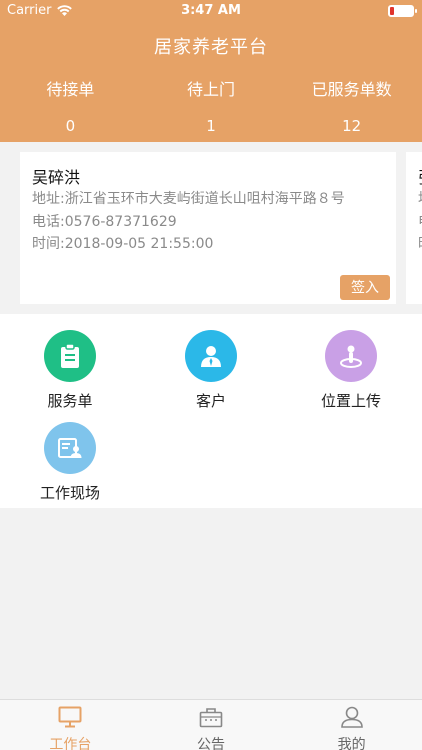 The width and height of the screenshot is (422, 750). Describe the element at coordinates (351, 89) in the screenshot. I see `stat-label: 已服务单数` at that location.